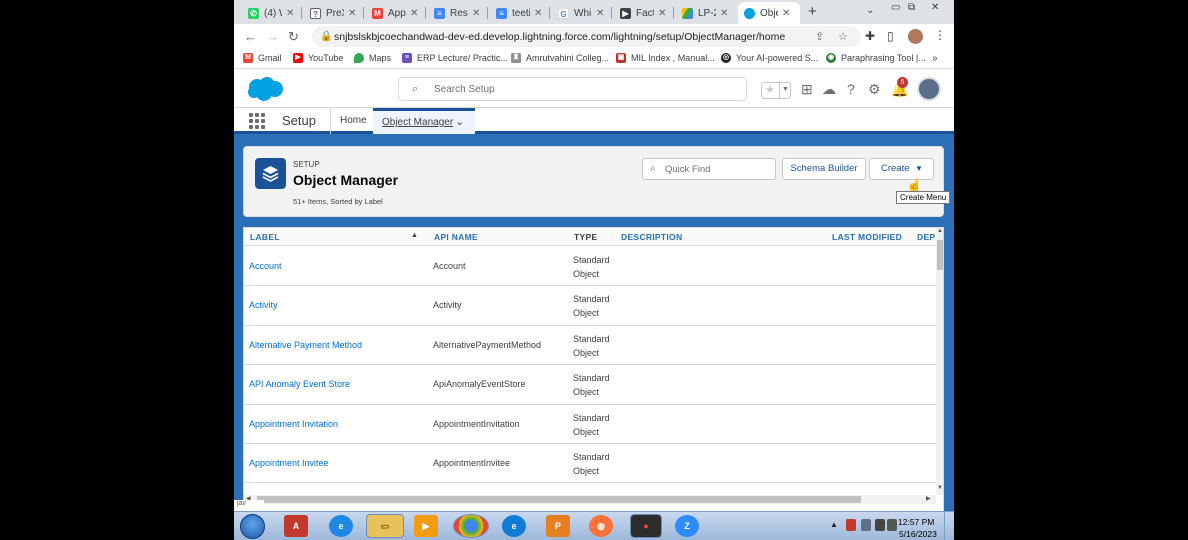 This screenshot has width=1188, height=540. I want to click on firefox-icon: ◍, so click(601, 526).